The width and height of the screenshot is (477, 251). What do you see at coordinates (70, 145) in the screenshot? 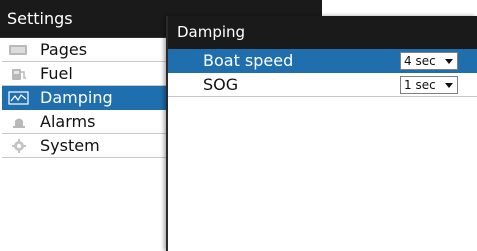
I see `menu-item-label: System` at bounding box center [70, 145].